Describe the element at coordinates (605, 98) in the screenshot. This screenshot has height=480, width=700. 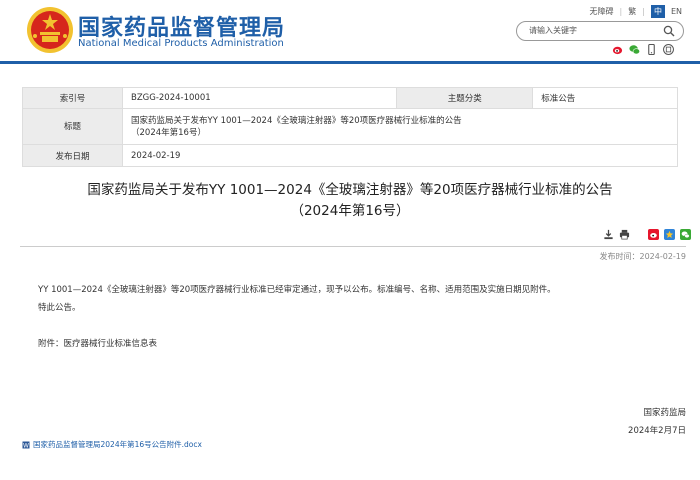
I see `category-value: 标准公告` at that location.